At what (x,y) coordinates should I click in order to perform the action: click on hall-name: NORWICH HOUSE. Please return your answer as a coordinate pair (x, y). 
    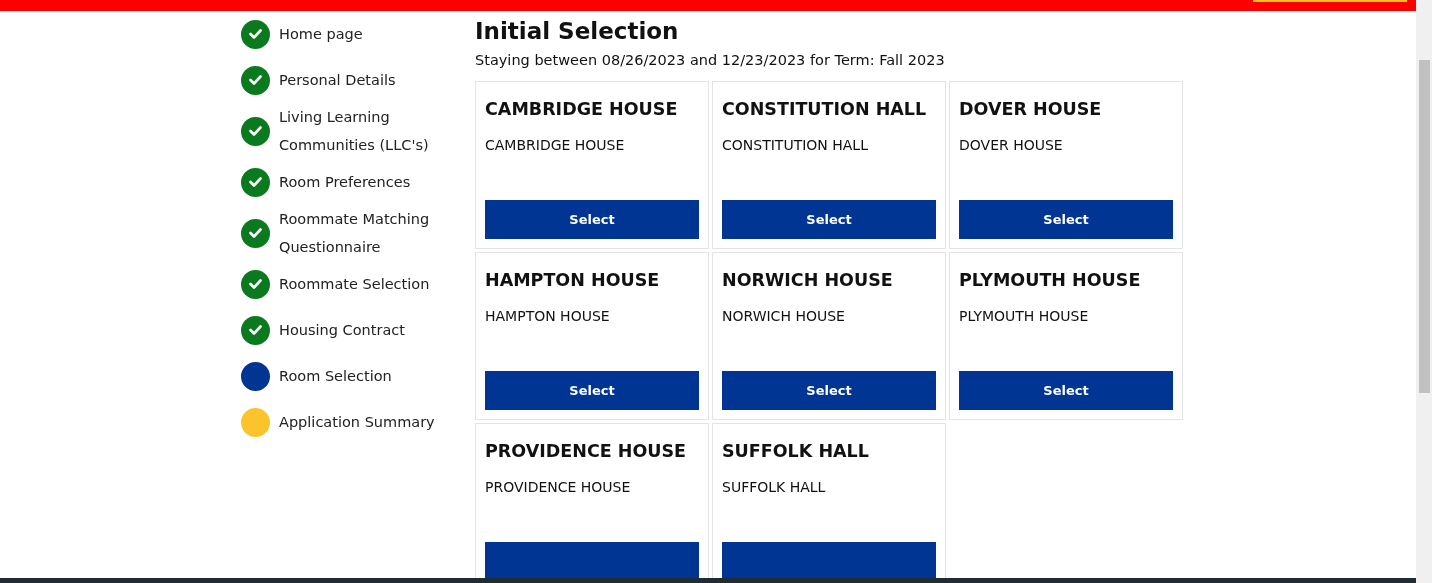
    Looking at the image, I should click on (808, 280).